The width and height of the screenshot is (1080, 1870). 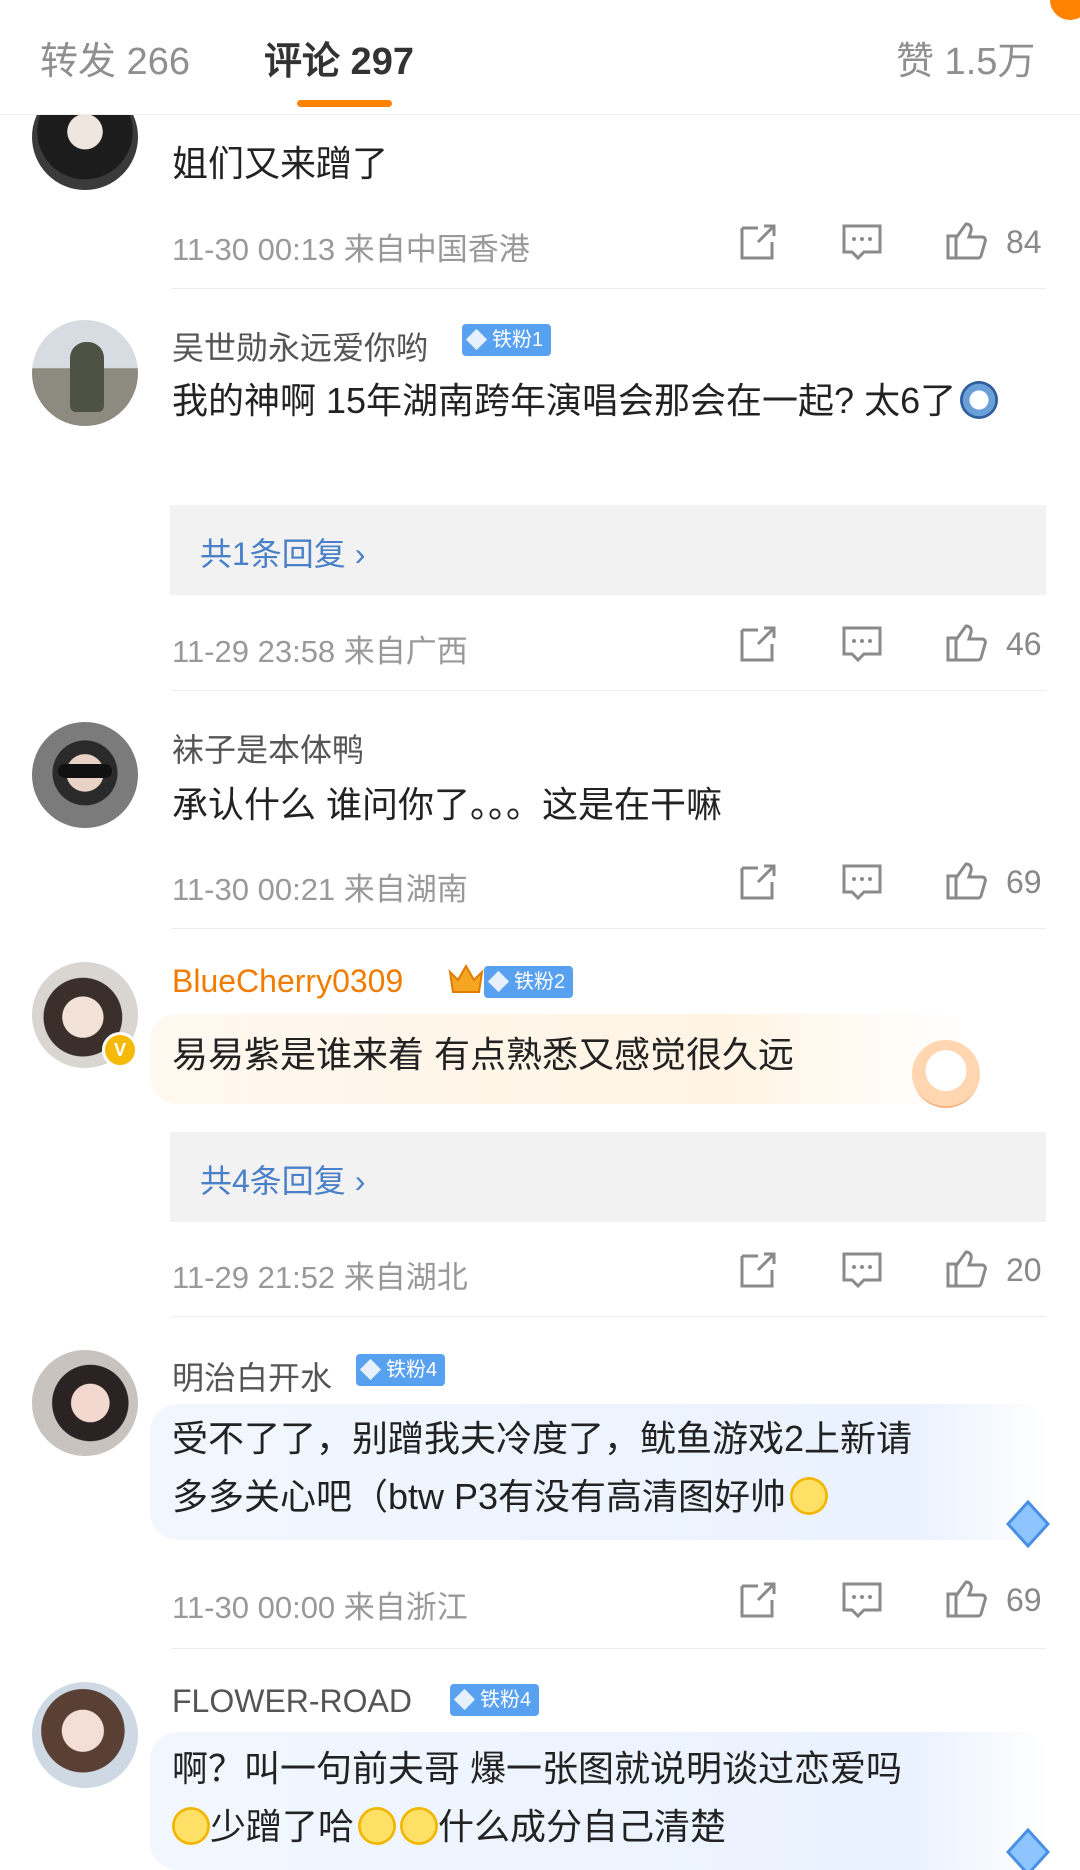 I want to click on view-replies-link: 共1条回复 ›, so click(x=282, y=552).